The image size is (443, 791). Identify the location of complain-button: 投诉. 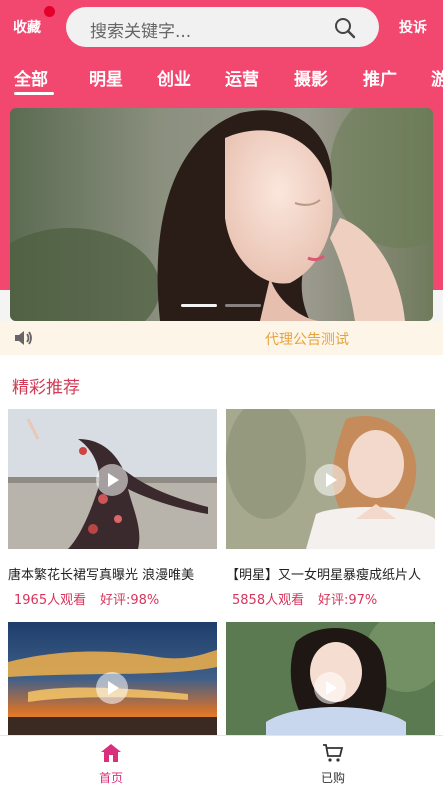
(413, 27).